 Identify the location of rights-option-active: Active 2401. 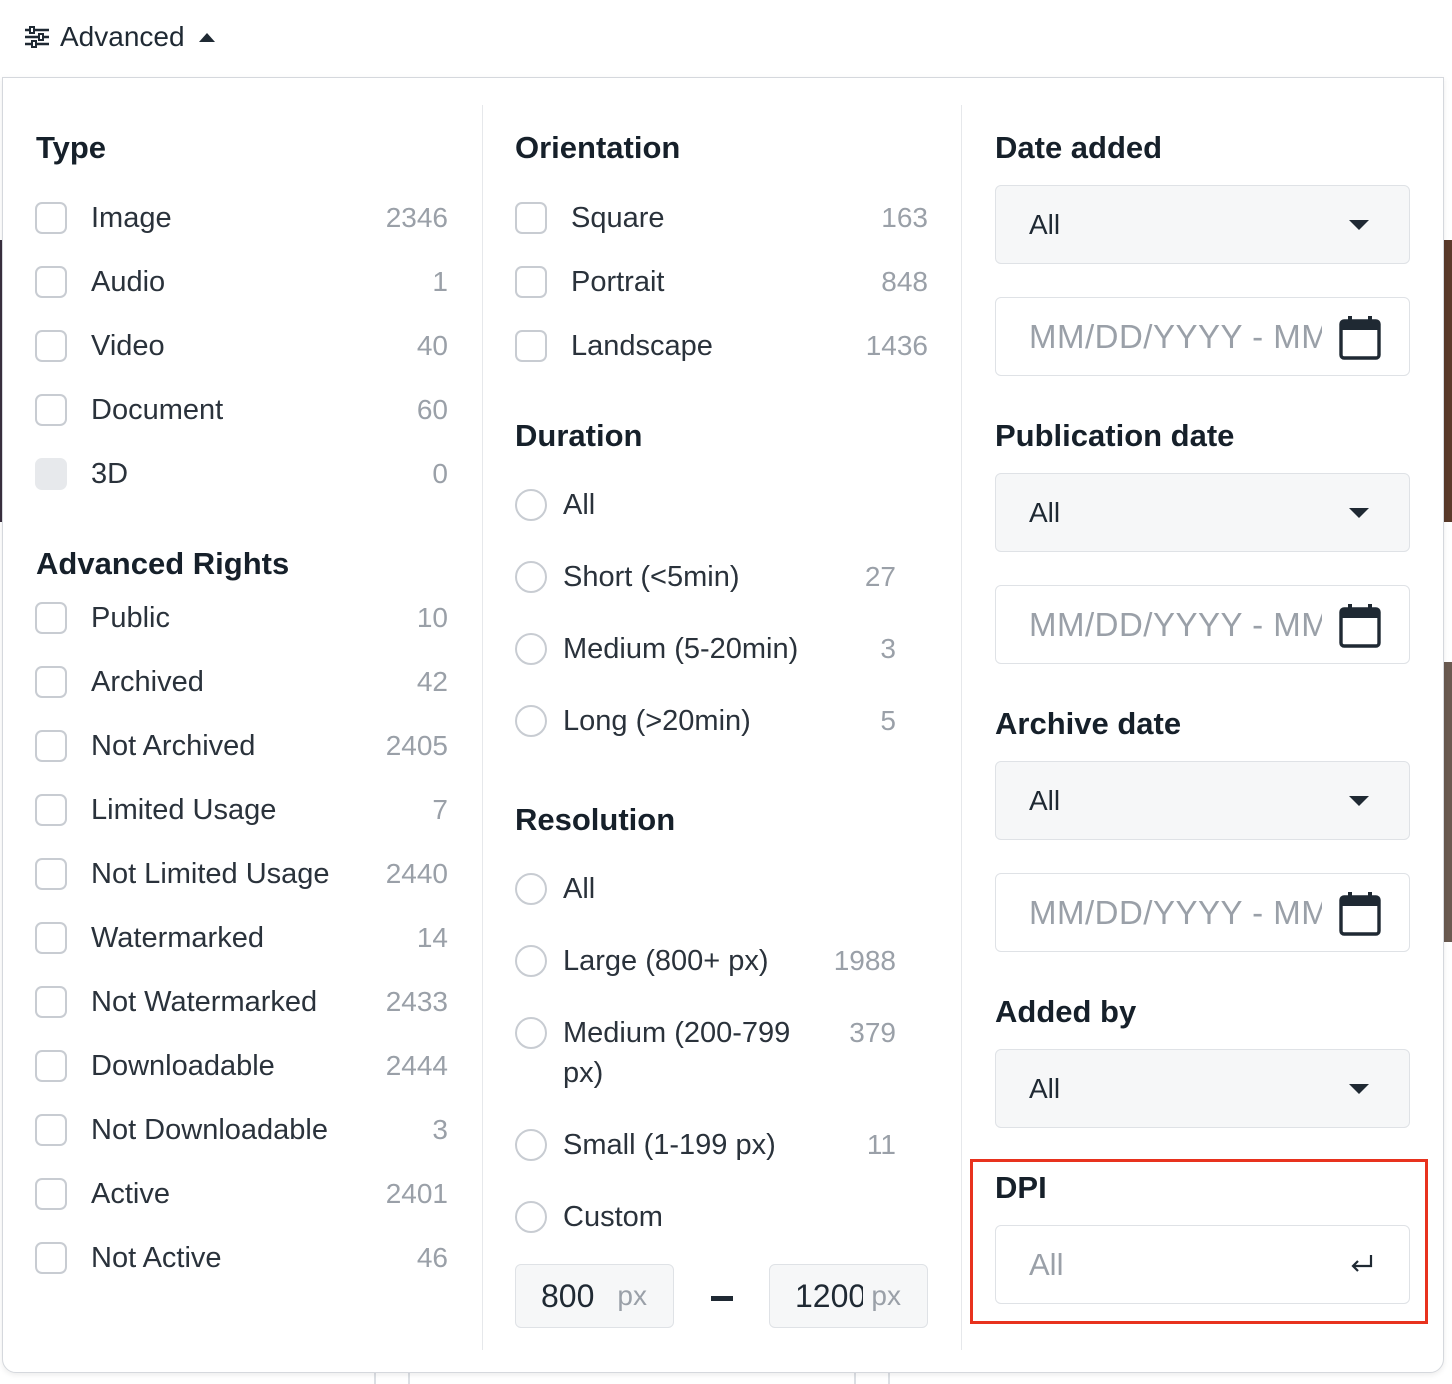
(241, 1194).